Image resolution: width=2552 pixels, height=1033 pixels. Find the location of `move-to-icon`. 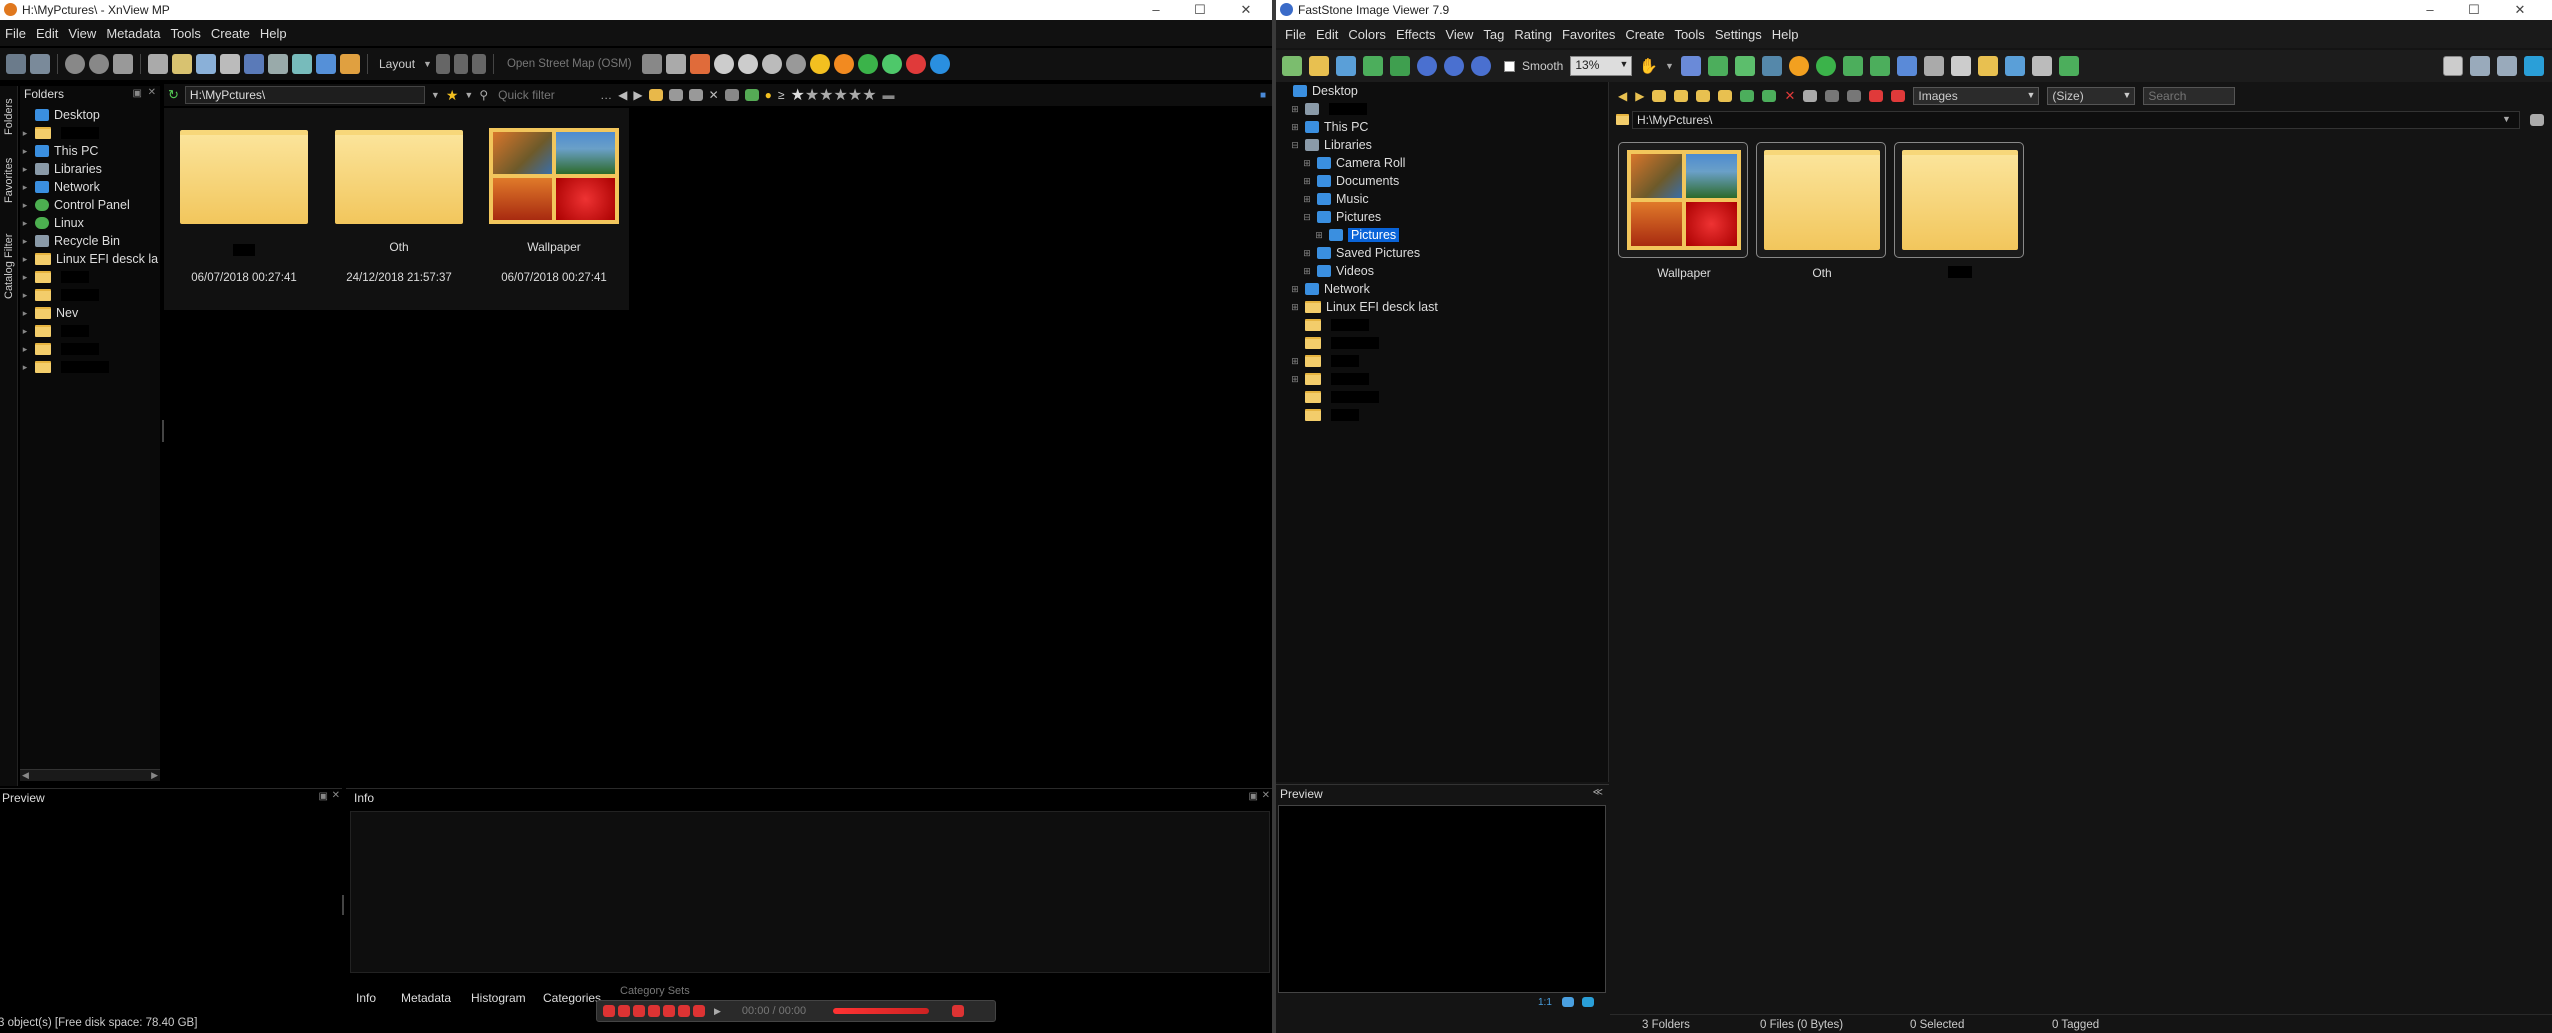

move-to-icon is located at coordinates (675, 95).